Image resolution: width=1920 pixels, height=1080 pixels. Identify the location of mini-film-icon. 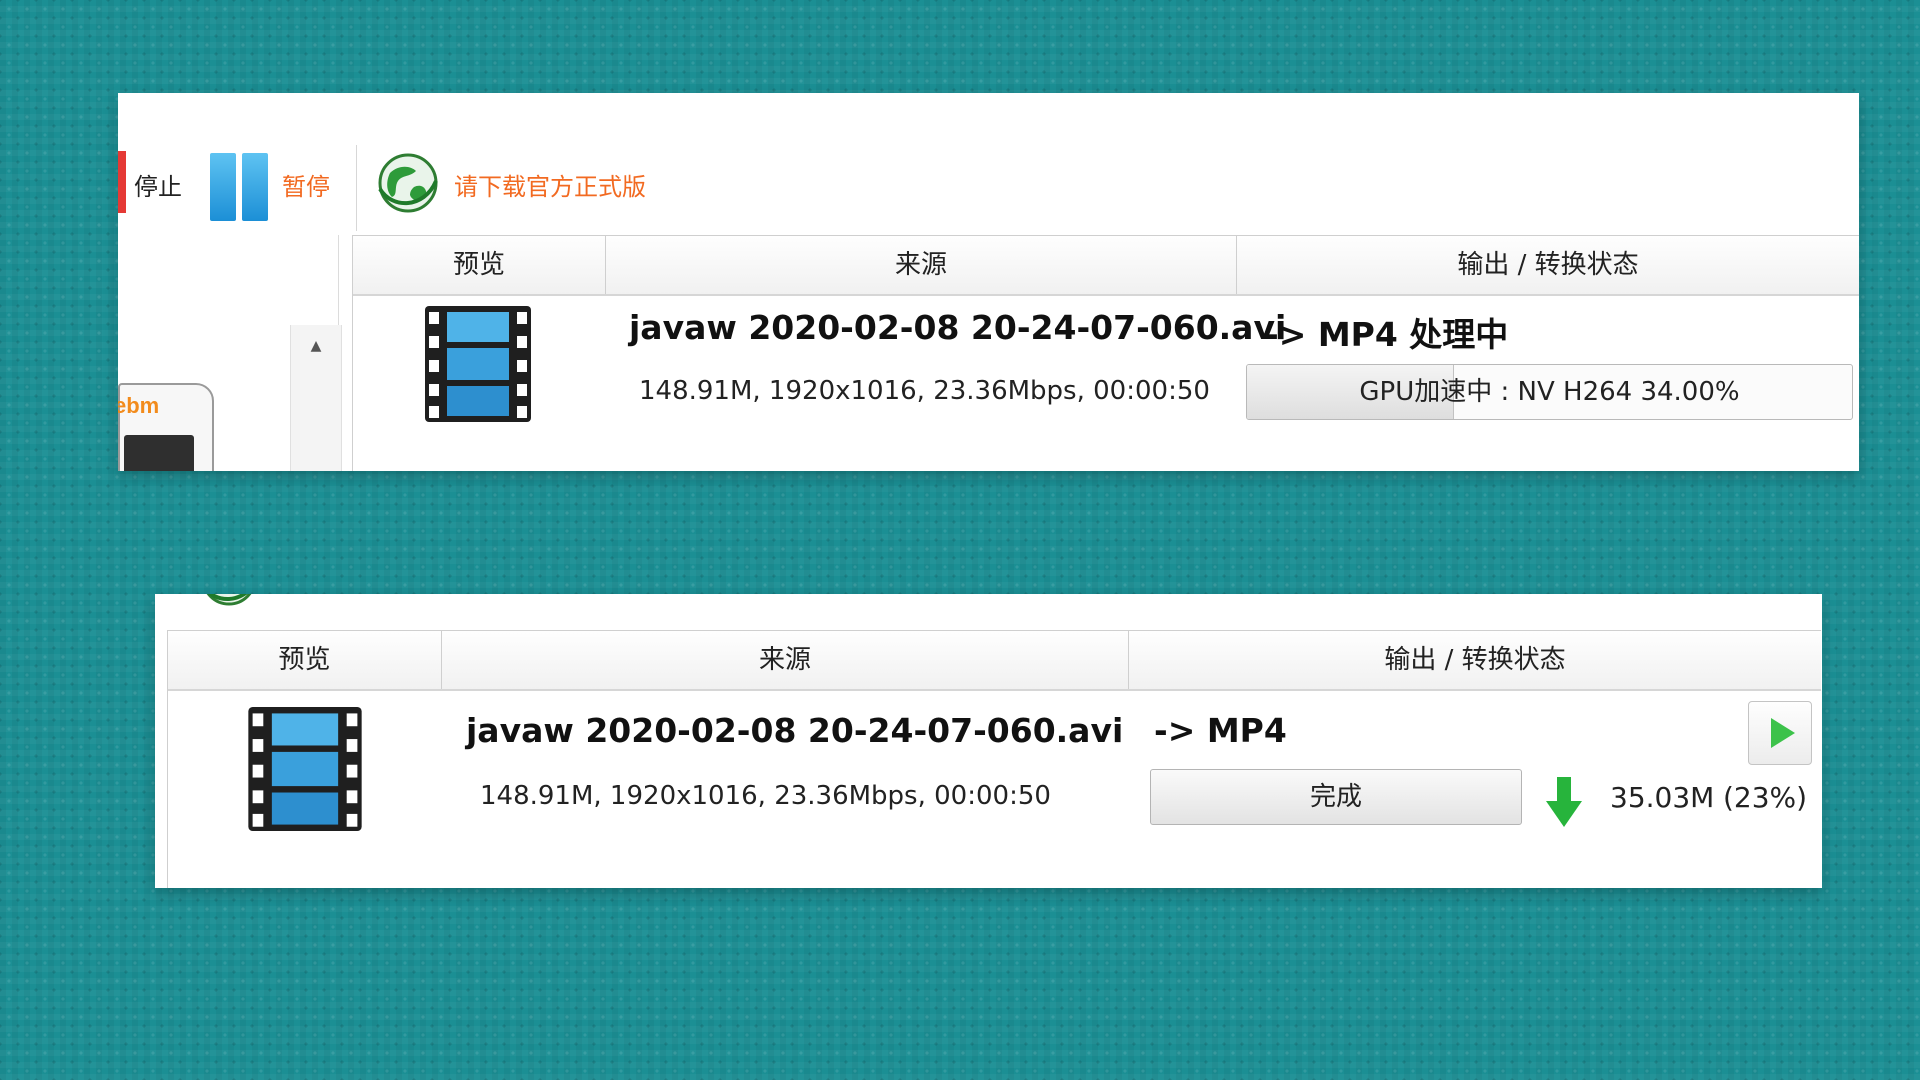
(159, 453).